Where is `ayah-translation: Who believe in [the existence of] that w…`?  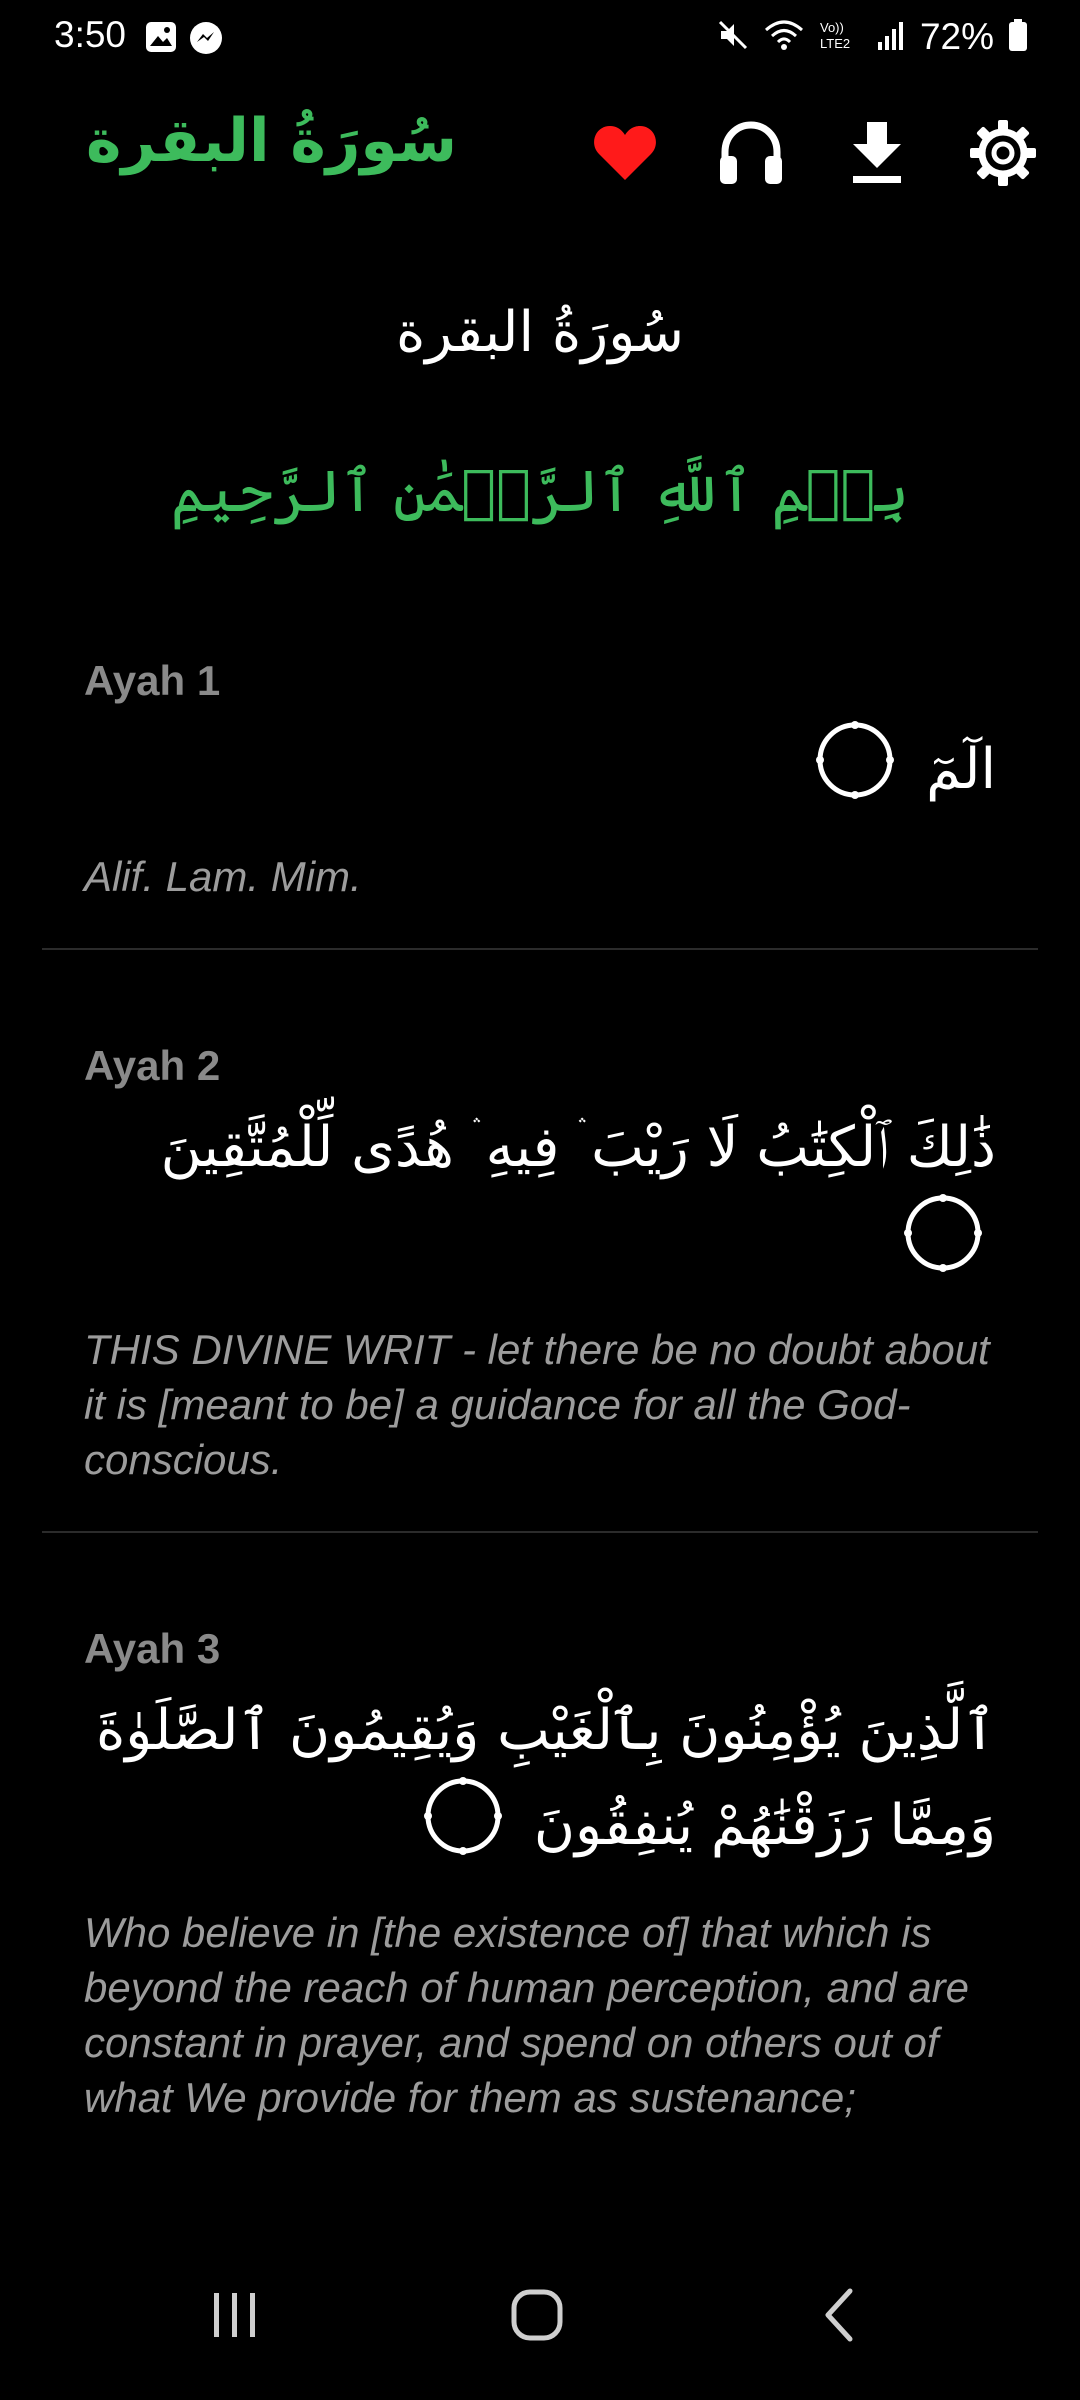 ayah-translation: Who believe in [the existence of] that w… is located at coordinates (526, 2015).